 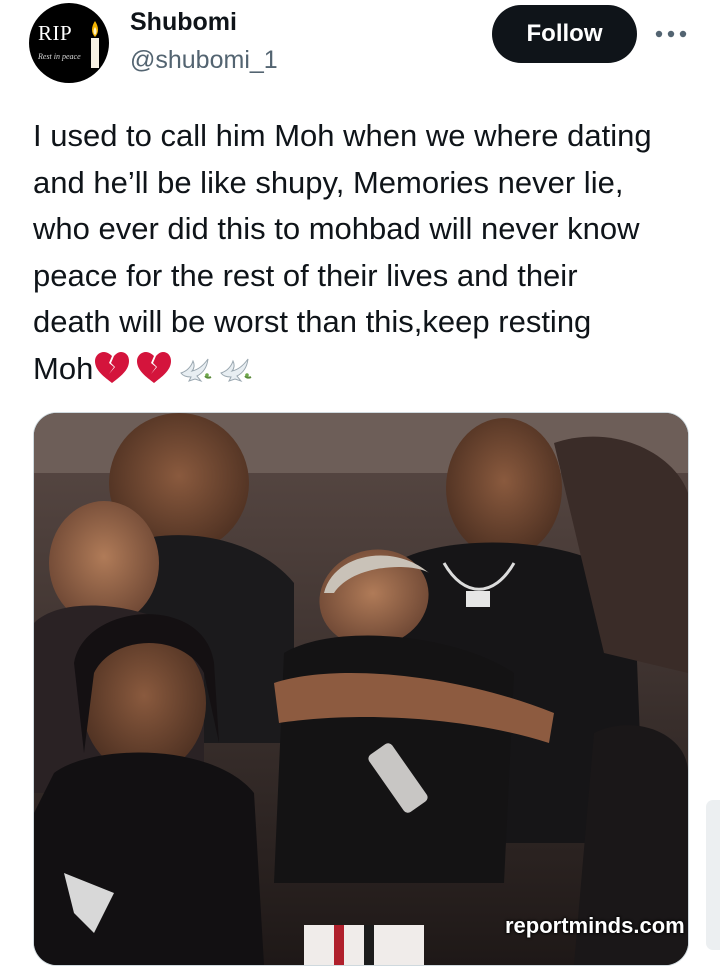 What do you see at coordinates (59, 56) in the screenshot?
I see `avatar-subtext: Rest in peace` at bounding box center [59, 56].